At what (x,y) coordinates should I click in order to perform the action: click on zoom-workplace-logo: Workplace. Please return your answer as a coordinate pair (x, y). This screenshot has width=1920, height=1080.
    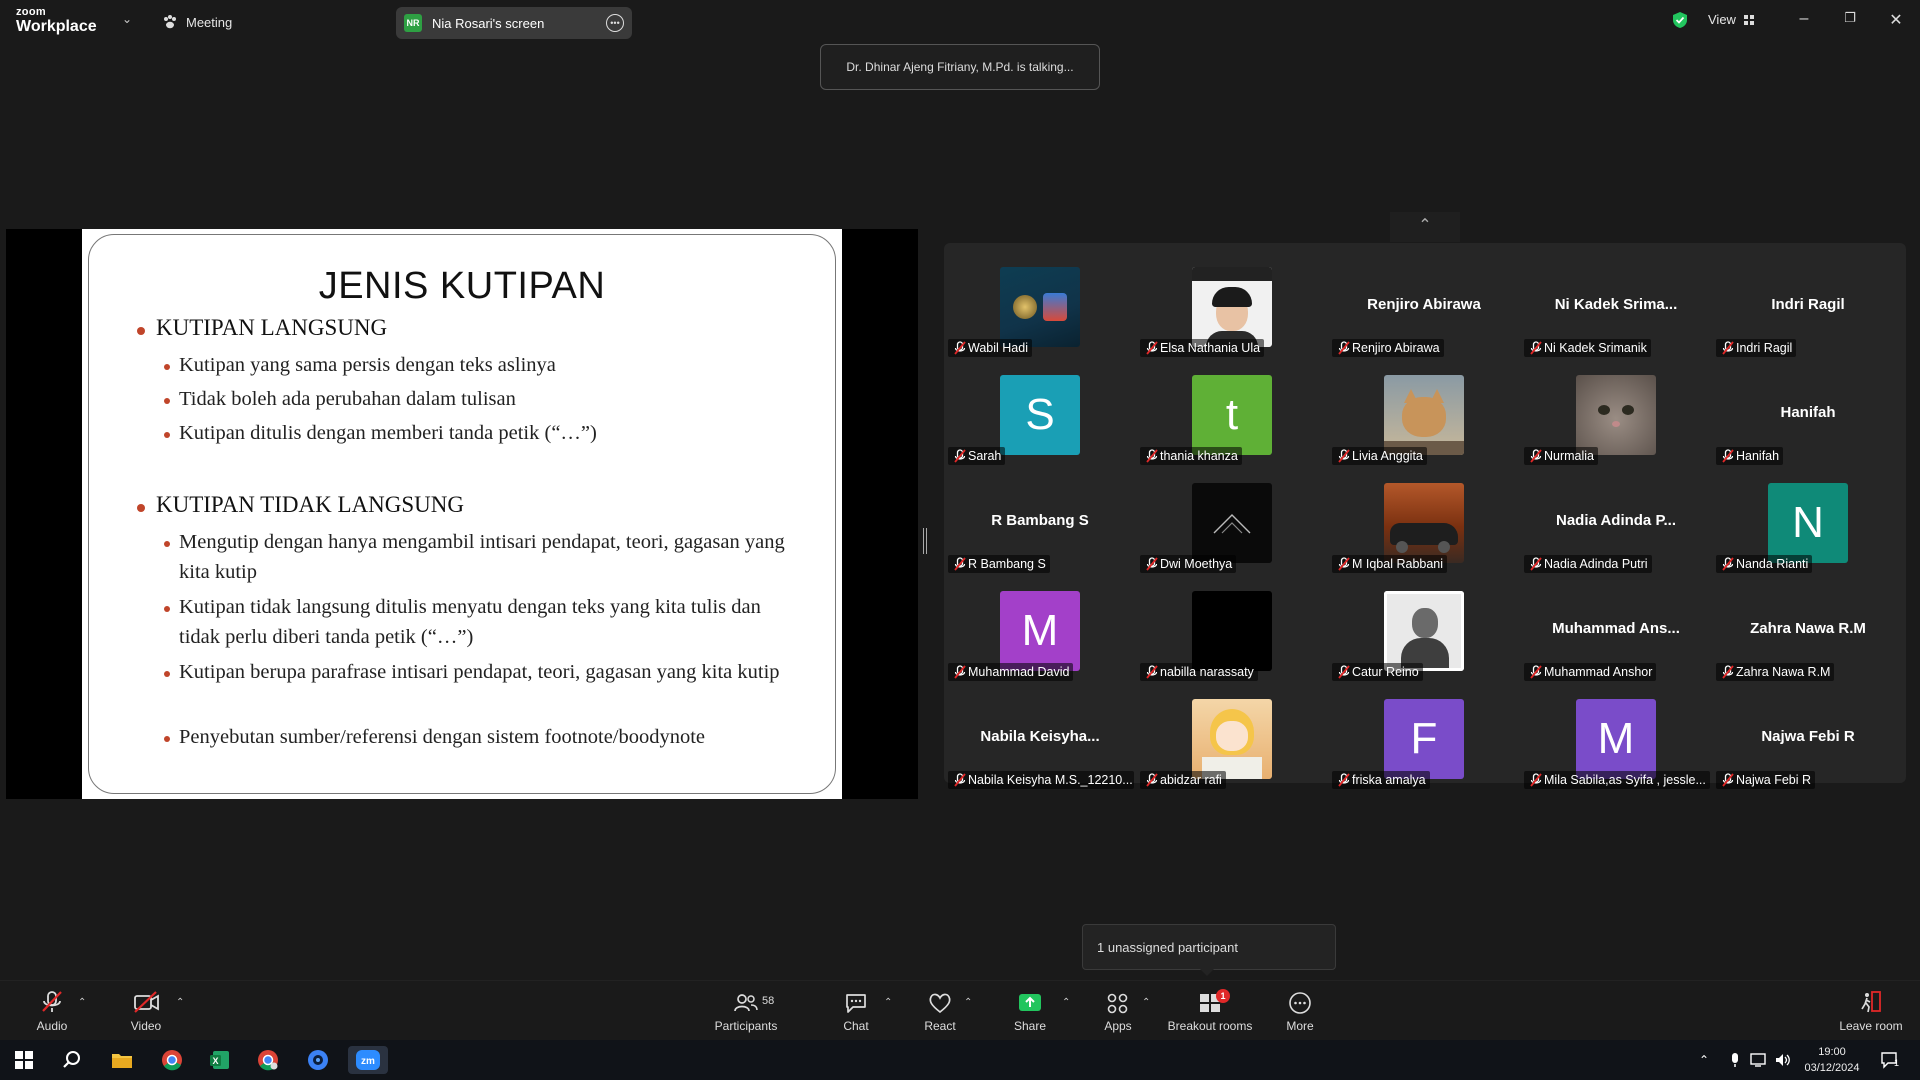
    Looking at the image, I should click on (56, 26).